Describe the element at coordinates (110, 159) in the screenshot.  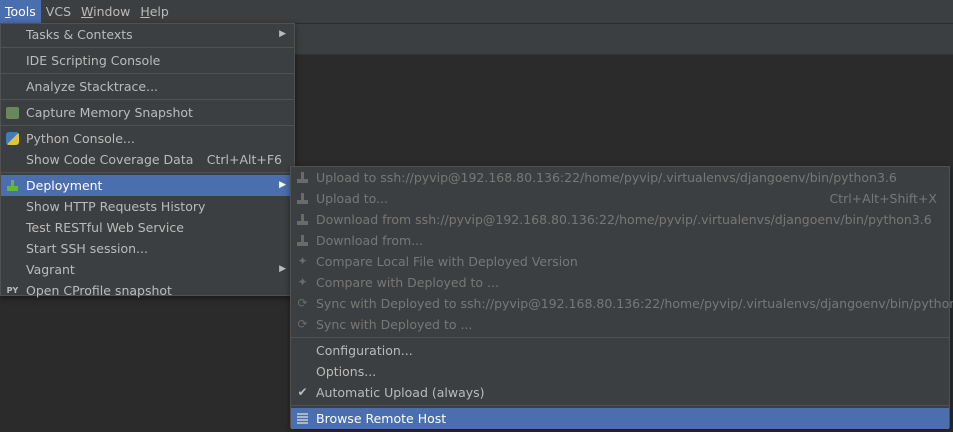
I see `menu-item-label: Show Code Coverage Data` at that location.